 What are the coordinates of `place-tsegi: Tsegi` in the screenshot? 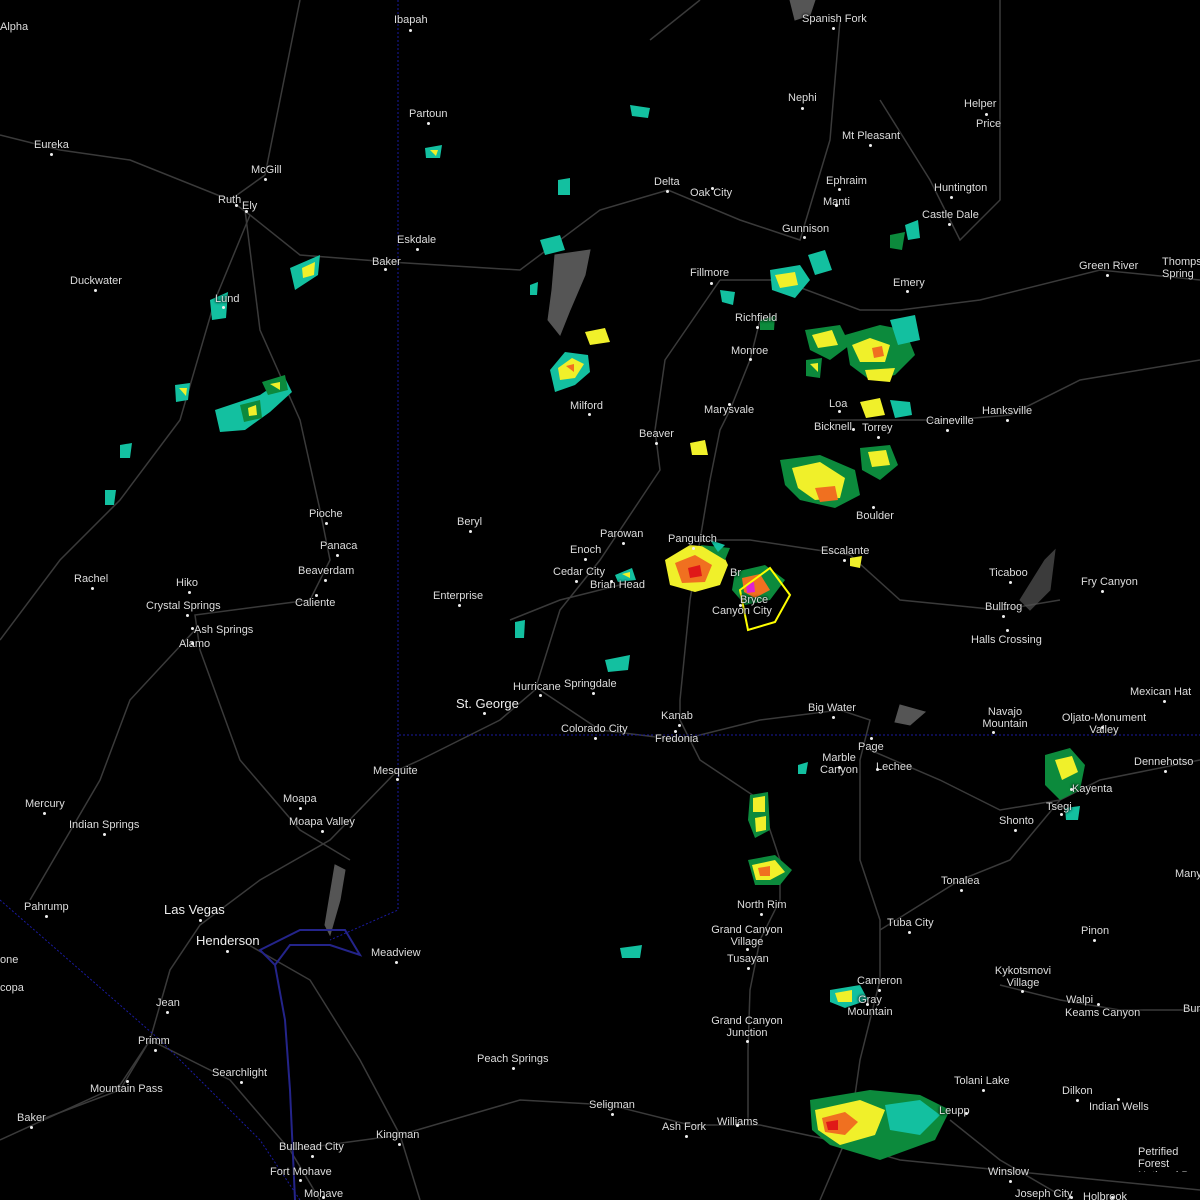 It's located at (1059, 807).